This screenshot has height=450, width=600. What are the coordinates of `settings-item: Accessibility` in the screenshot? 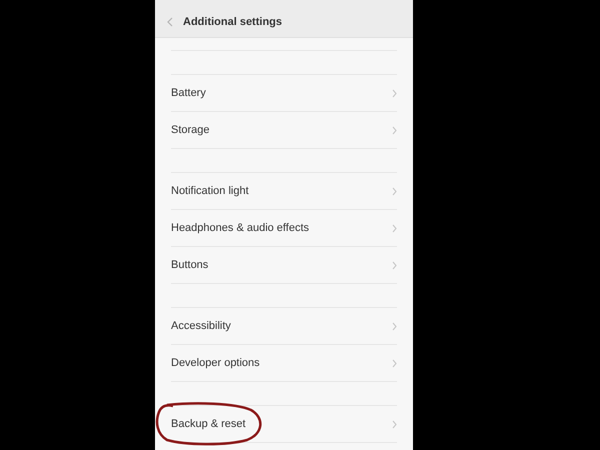 It's located at (284, 326).